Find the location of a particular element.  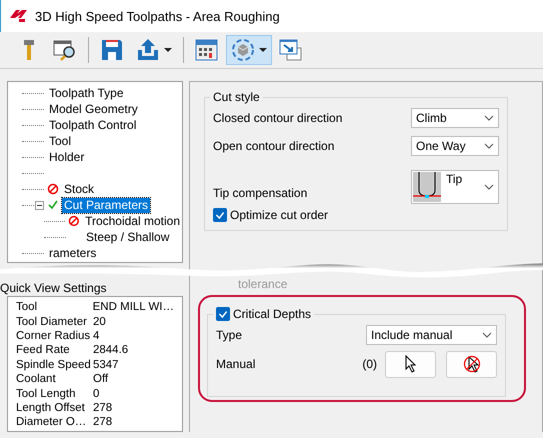

cursor-icon is located at coordinates (410, 364).